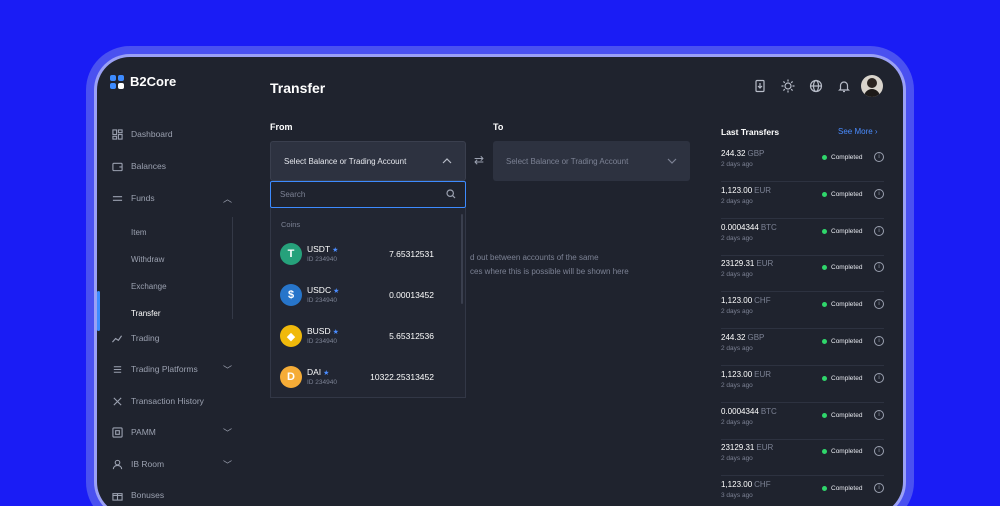 This screenshot has height=506, width=1000. Describe the element at coordinates (858, 131) in the screenshot. I see `see-more-link: See More ›` at that location.